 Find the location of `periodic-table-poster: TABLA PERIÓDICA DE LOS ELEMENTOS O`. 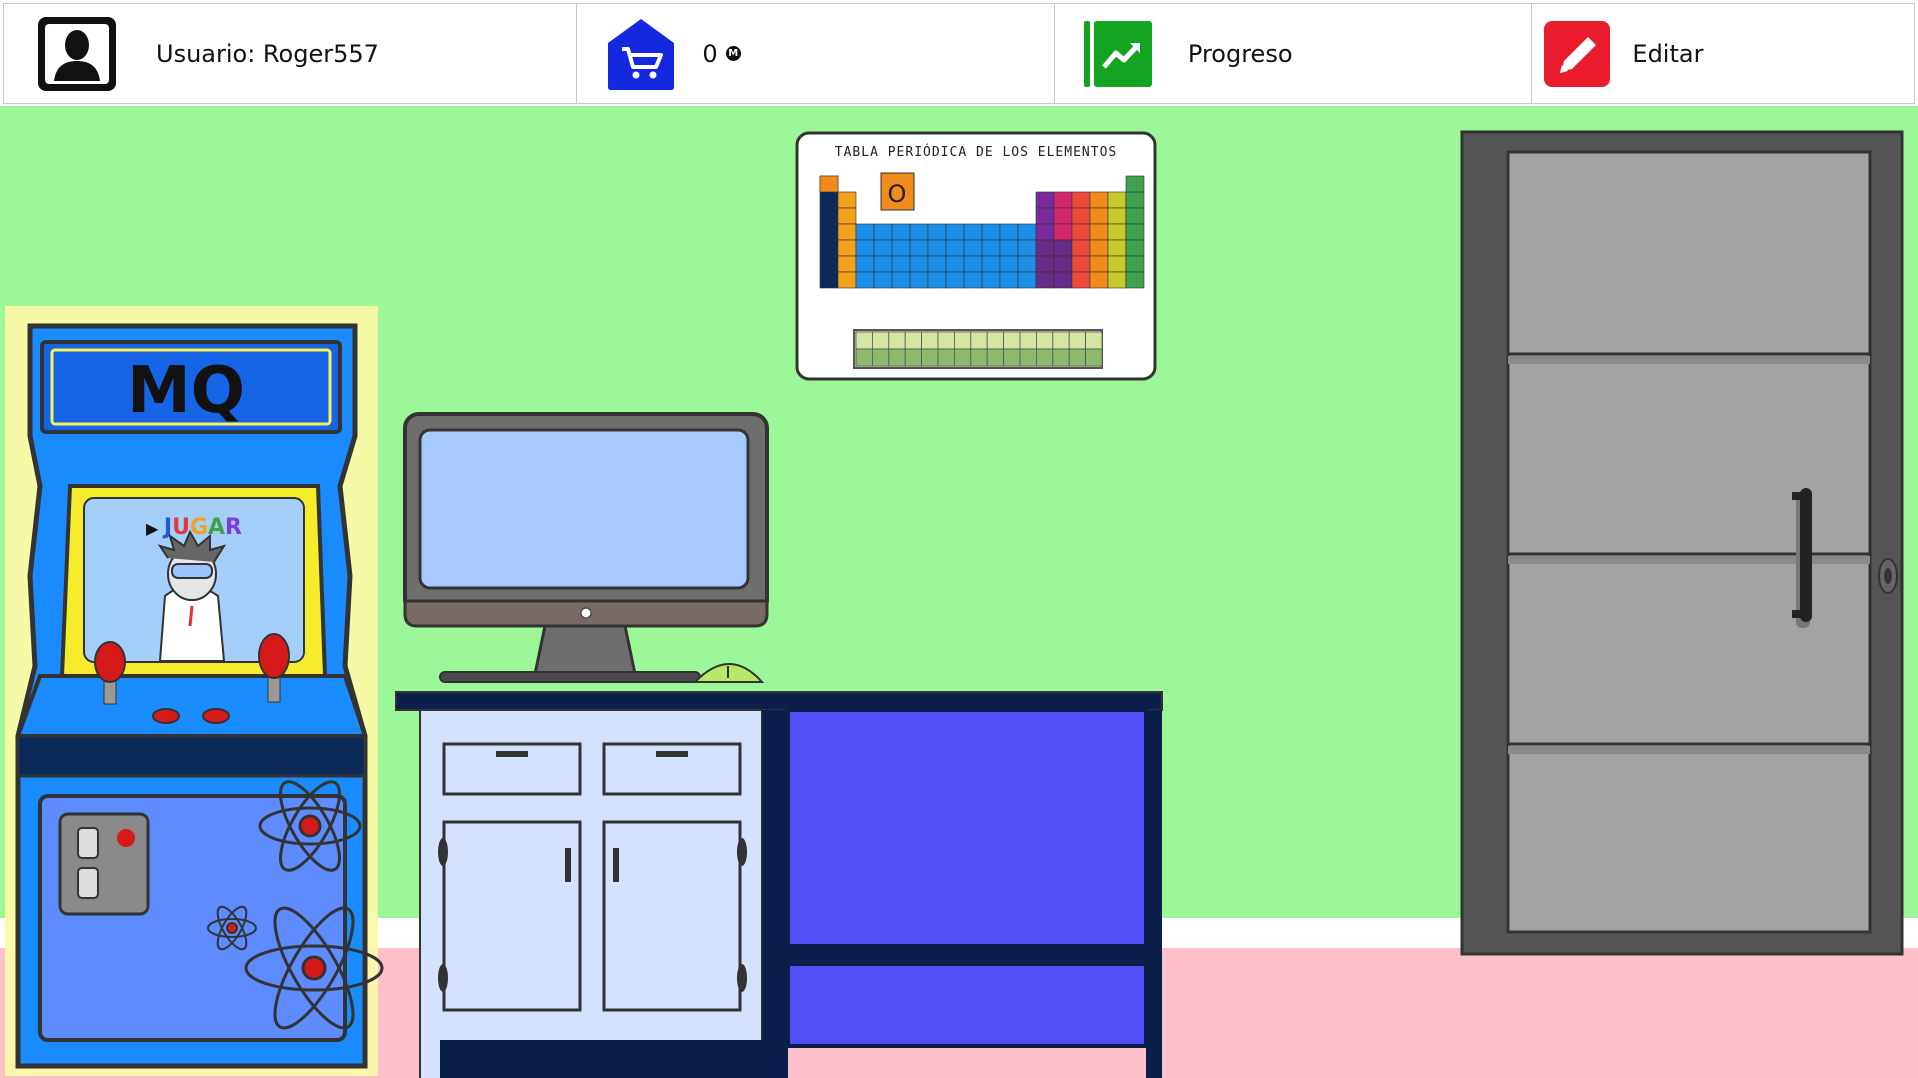

periodic-table-poster: TABLA PERIÓDICA DE LOS ELEMENTOS O is located at coordinates (976, 256).